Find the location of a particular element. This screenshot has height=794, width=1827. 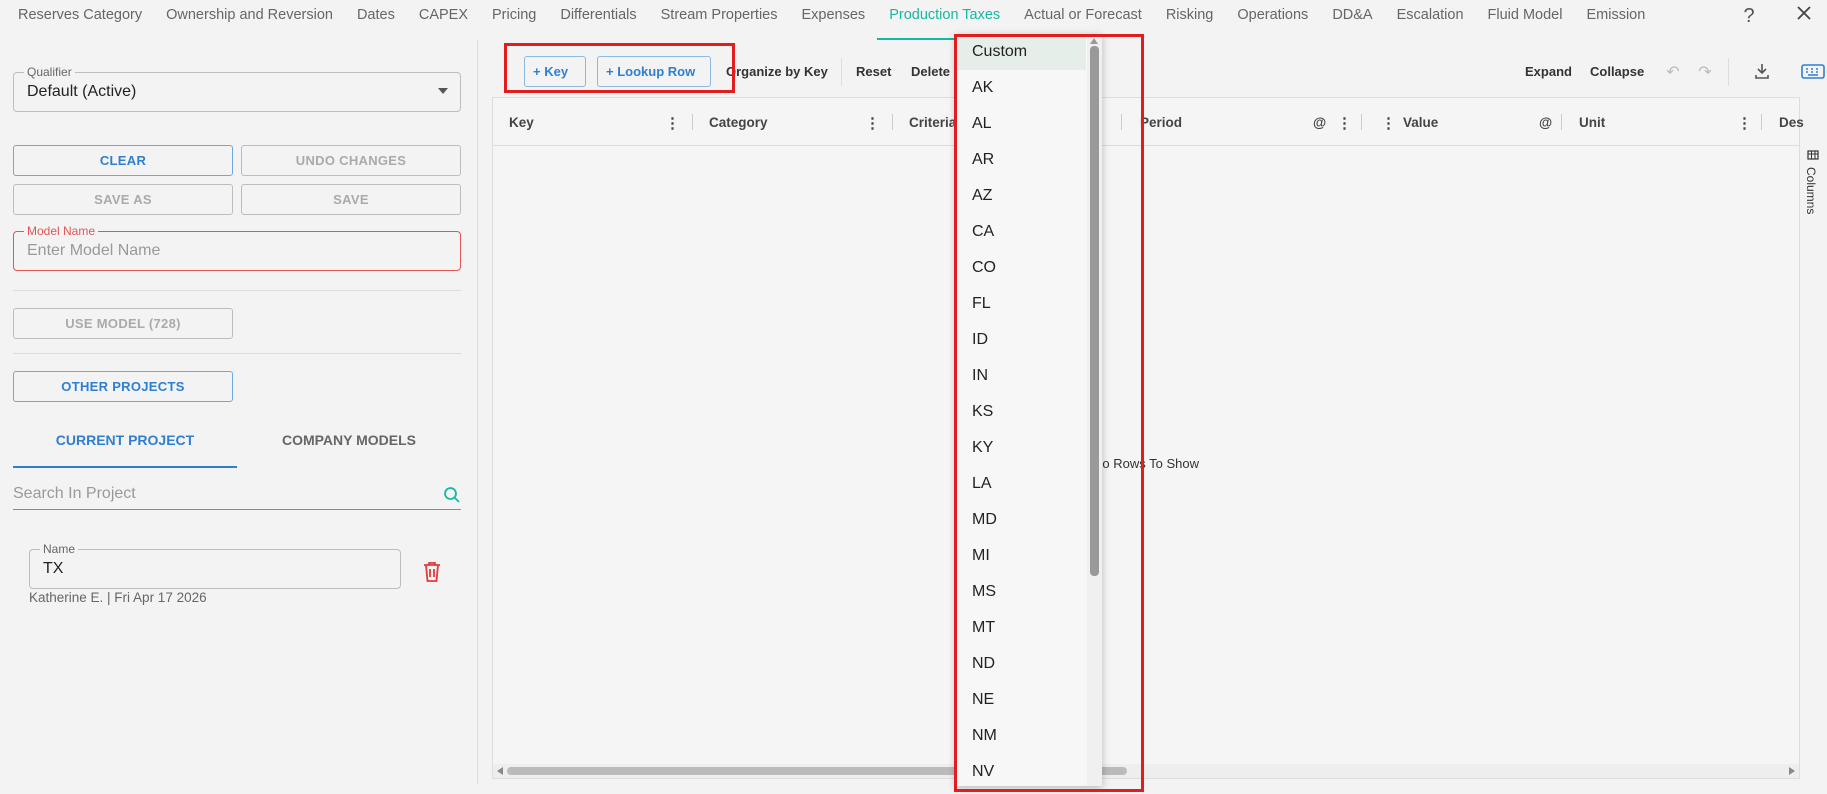

trash-icon is located at coordinates (432, 572).